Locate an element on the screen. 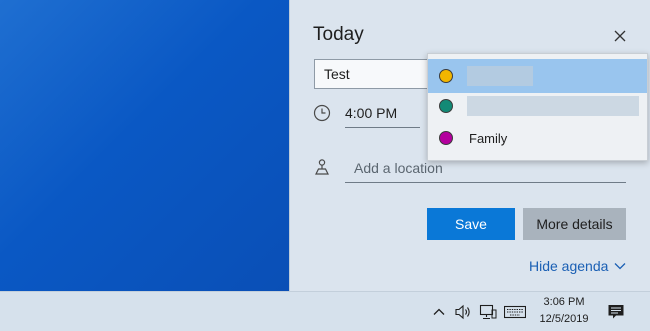 Image resolution: width=650 pixels, height=331 pixels. clock-date: 12/5/2019 is located at coordinates (564, 319).